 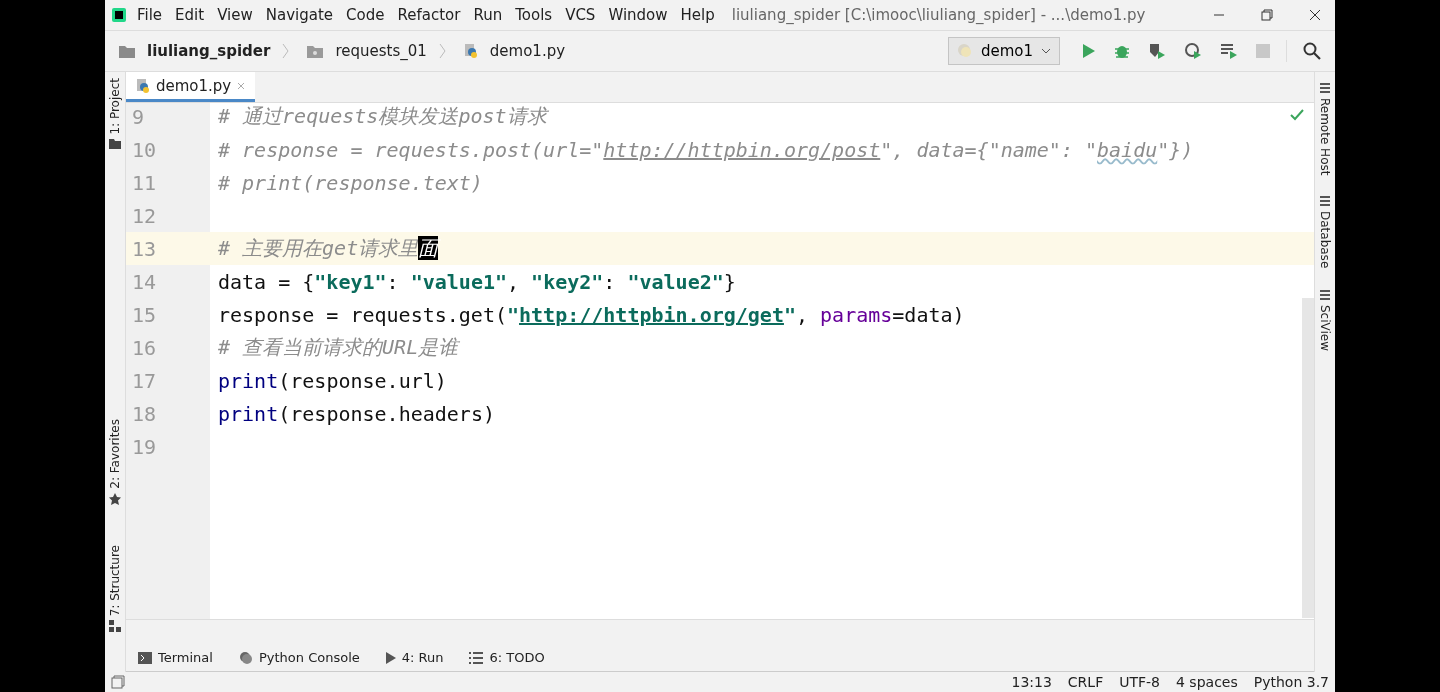 What do you see at coordinates (1325, 129) in the screenshot?
I see `tool-window-tab: Remote Host` at bounding box center [1325, 129].